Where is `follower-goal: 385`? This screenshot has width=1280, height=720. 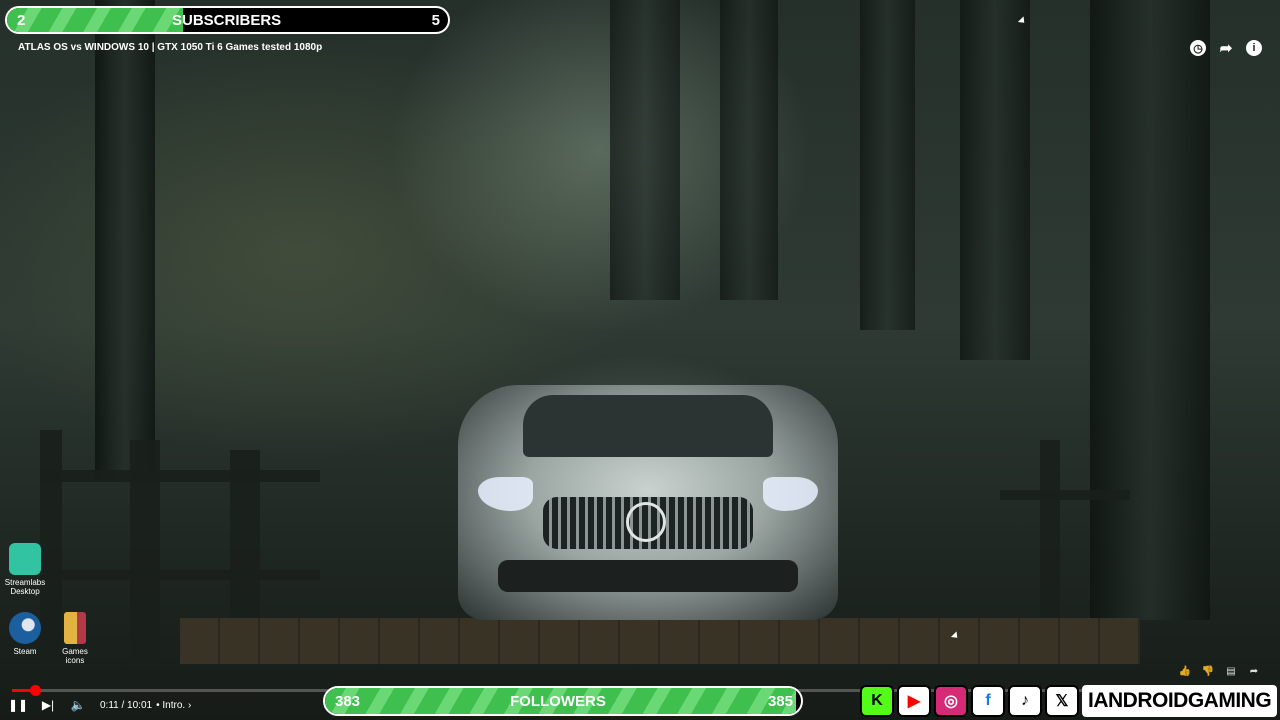
follower-goal: 385 is located at coordinates (780, 701).